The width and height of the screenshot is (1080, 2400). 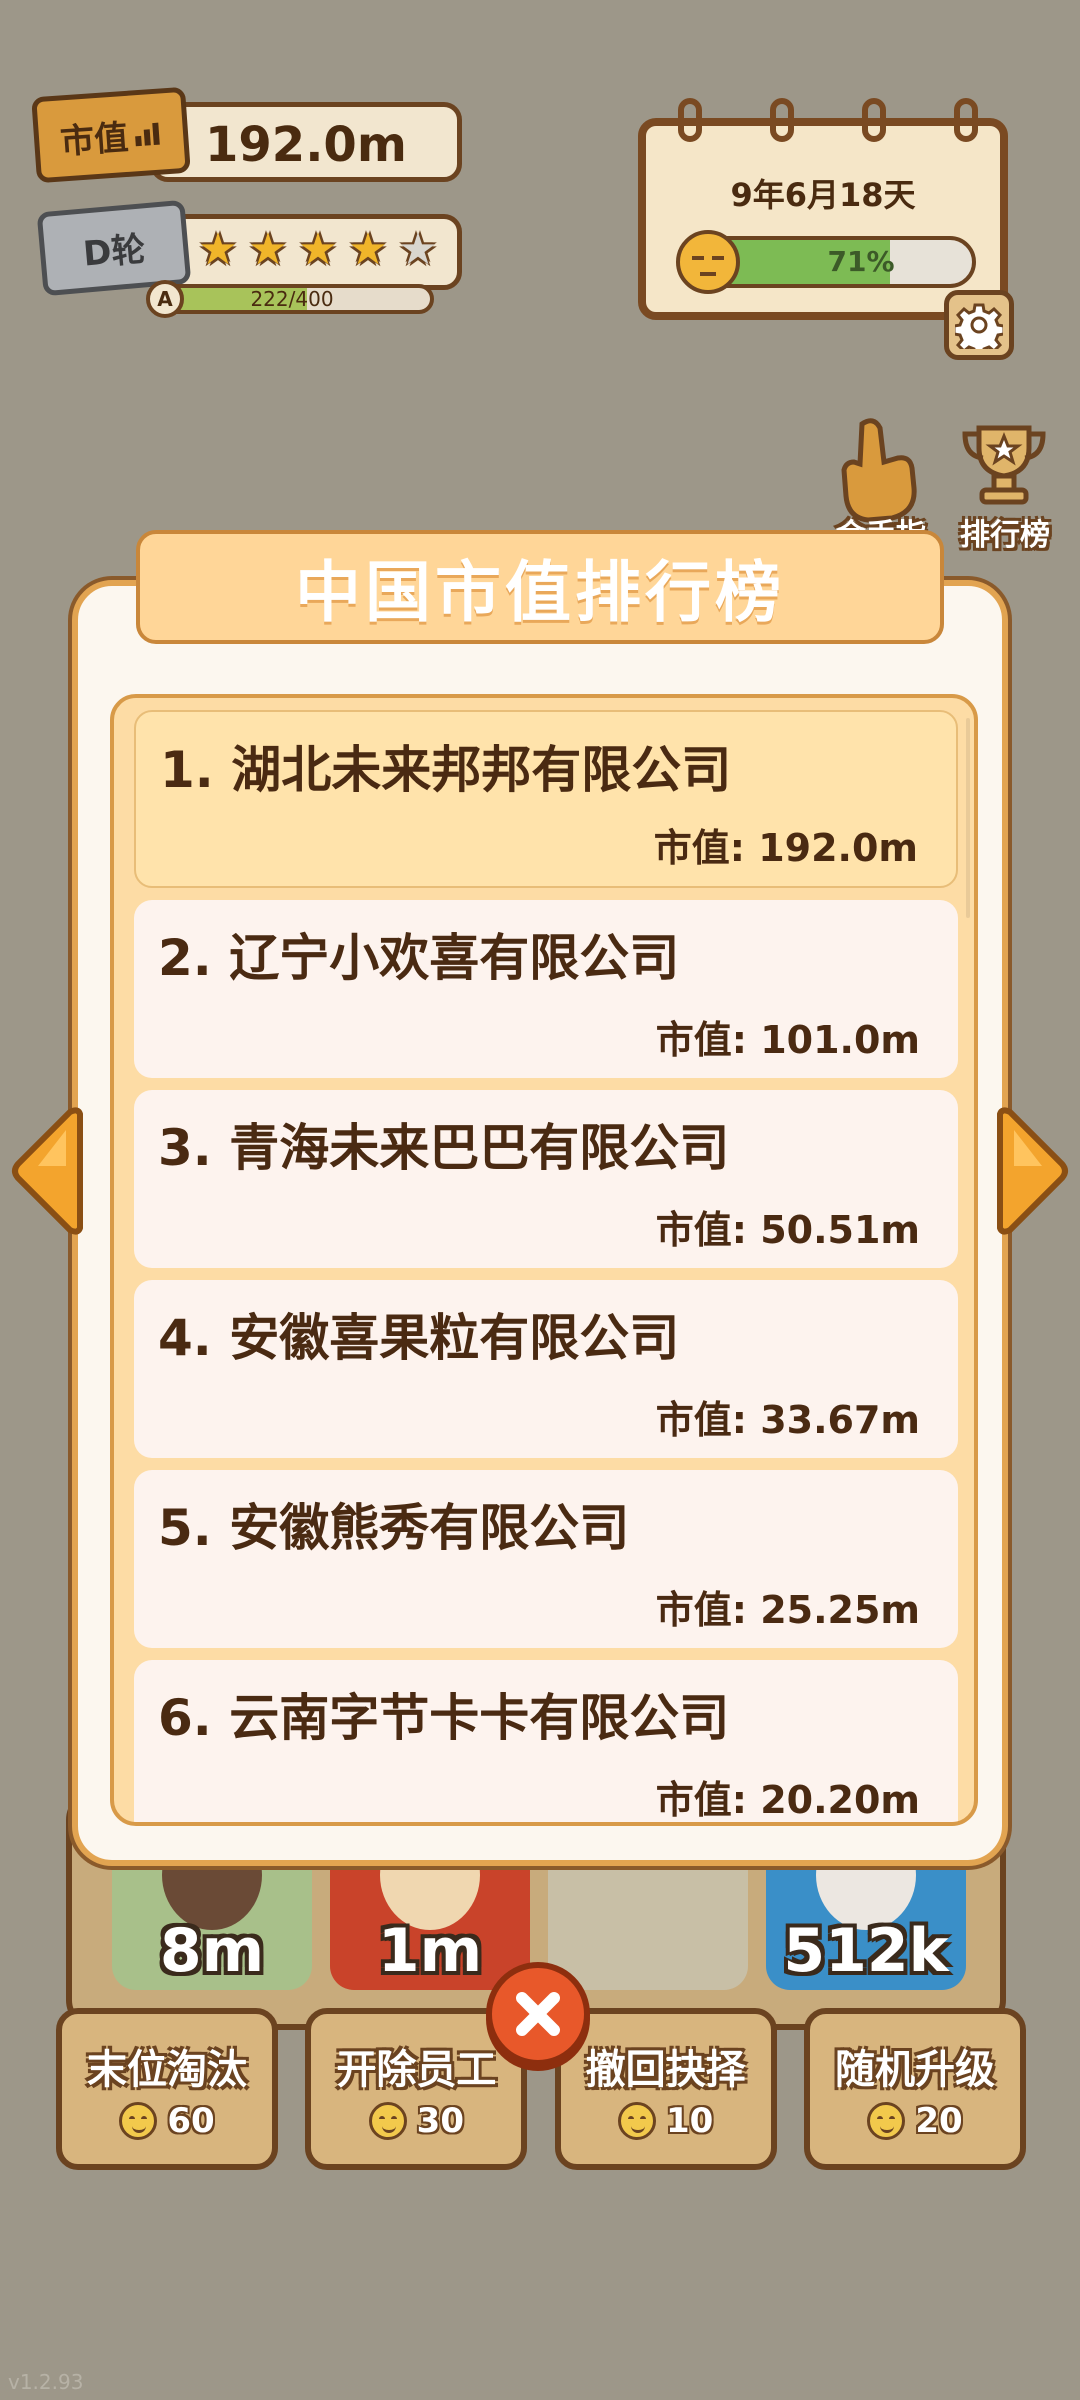 I want to click on progress-letter-badge: A, so click(x=165, y=299).